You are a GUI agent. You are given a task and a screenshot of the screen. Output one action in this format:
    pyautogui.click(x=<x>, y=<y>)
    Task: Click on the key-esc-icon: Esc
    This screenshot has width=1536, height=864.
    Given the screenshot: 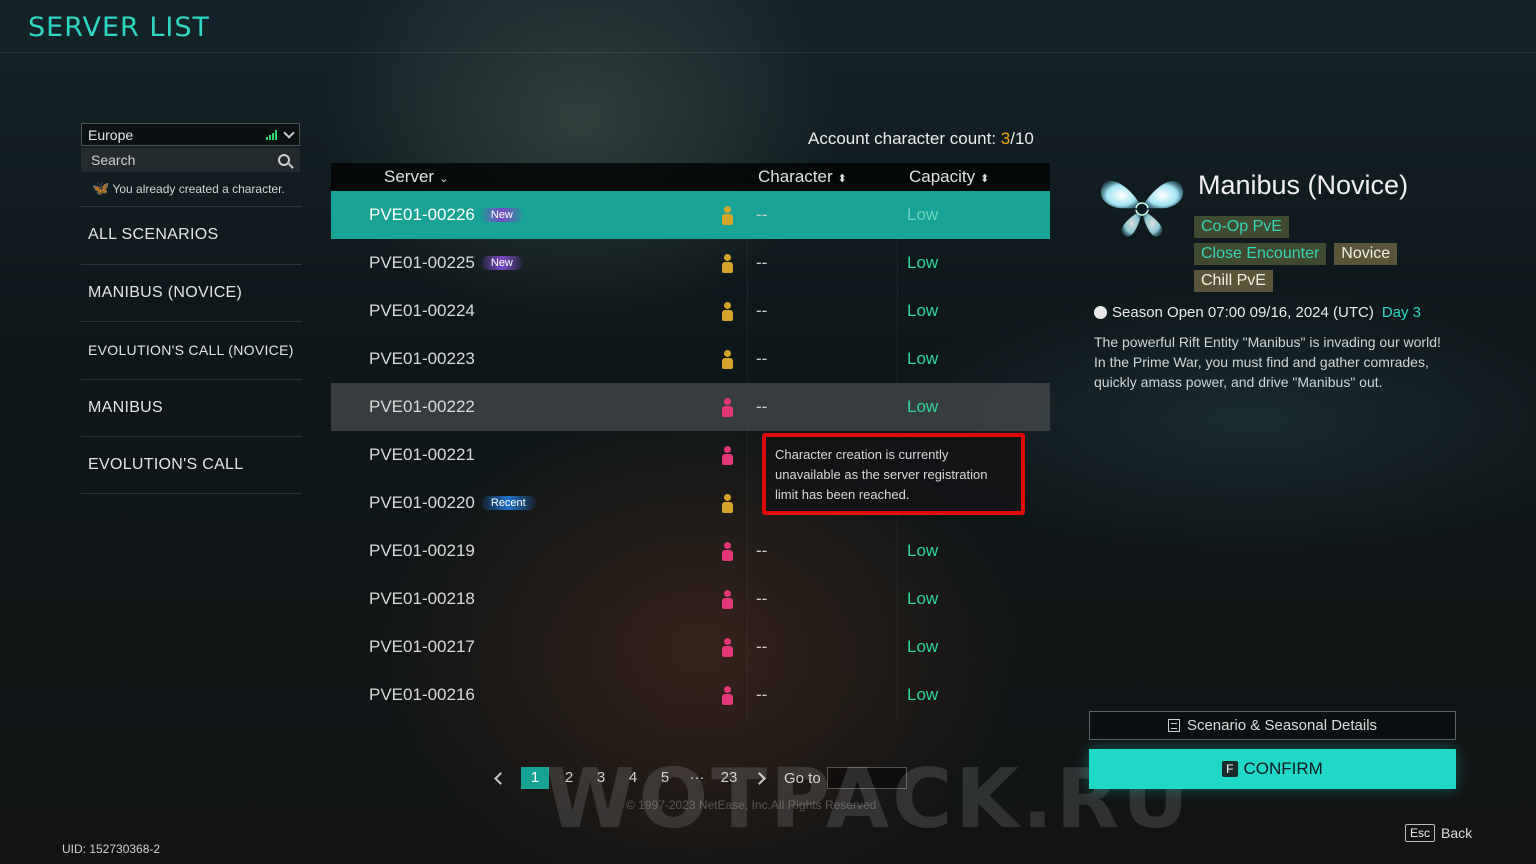 What is the action you would take?
    pyautogui.click(x=1420, y=833)
    